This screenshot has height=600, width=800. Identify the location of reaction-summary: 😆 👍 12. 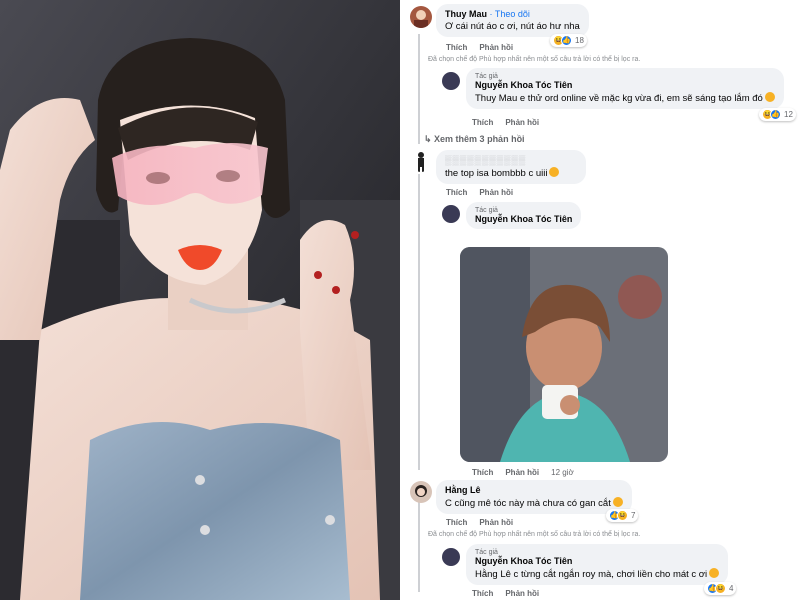
(777, 114).